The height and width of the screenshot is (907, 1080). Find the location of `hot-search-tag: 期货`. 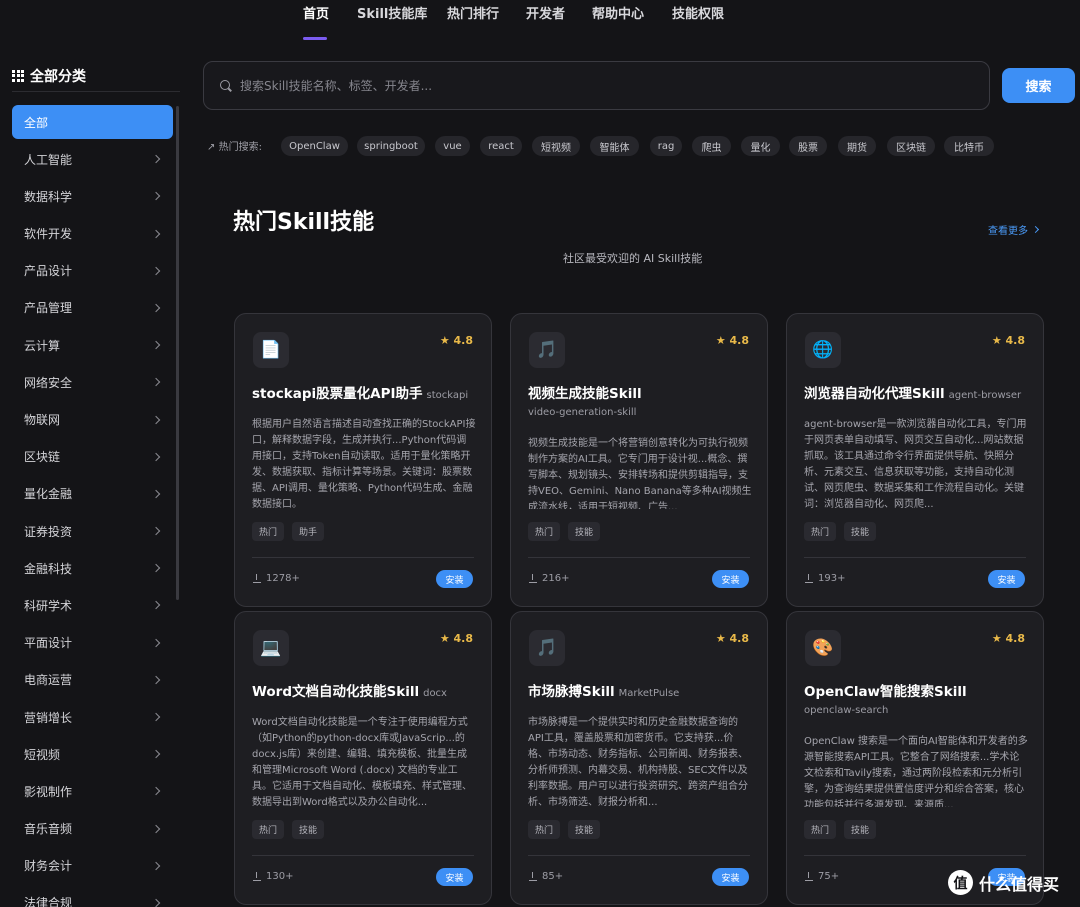

hot-search-tag: 期货 is located at coordinates (857, 146).